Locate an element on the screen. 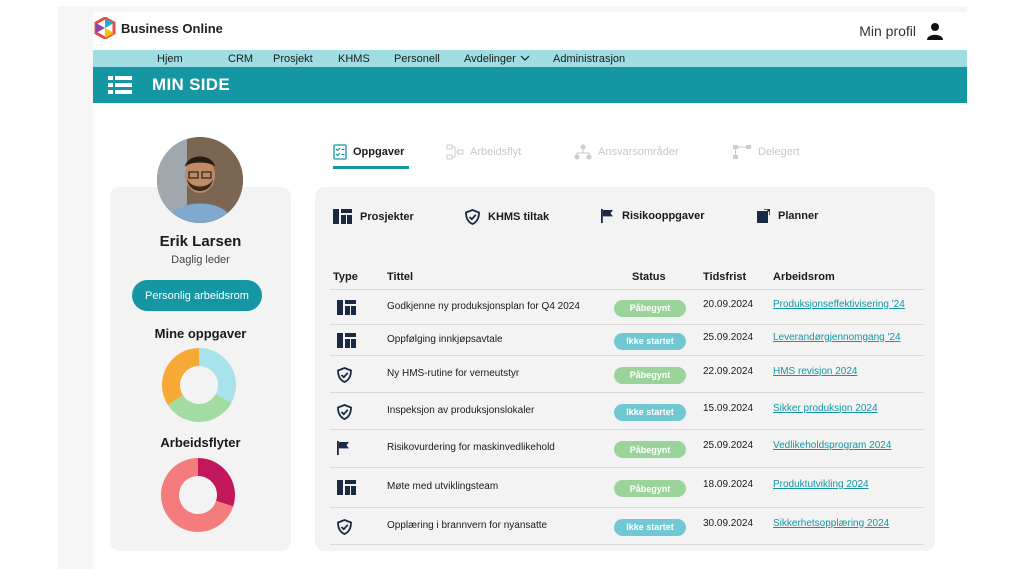 The image size is (1024, 576). brand-logo: Business Online is located at coordinates (158, 28).